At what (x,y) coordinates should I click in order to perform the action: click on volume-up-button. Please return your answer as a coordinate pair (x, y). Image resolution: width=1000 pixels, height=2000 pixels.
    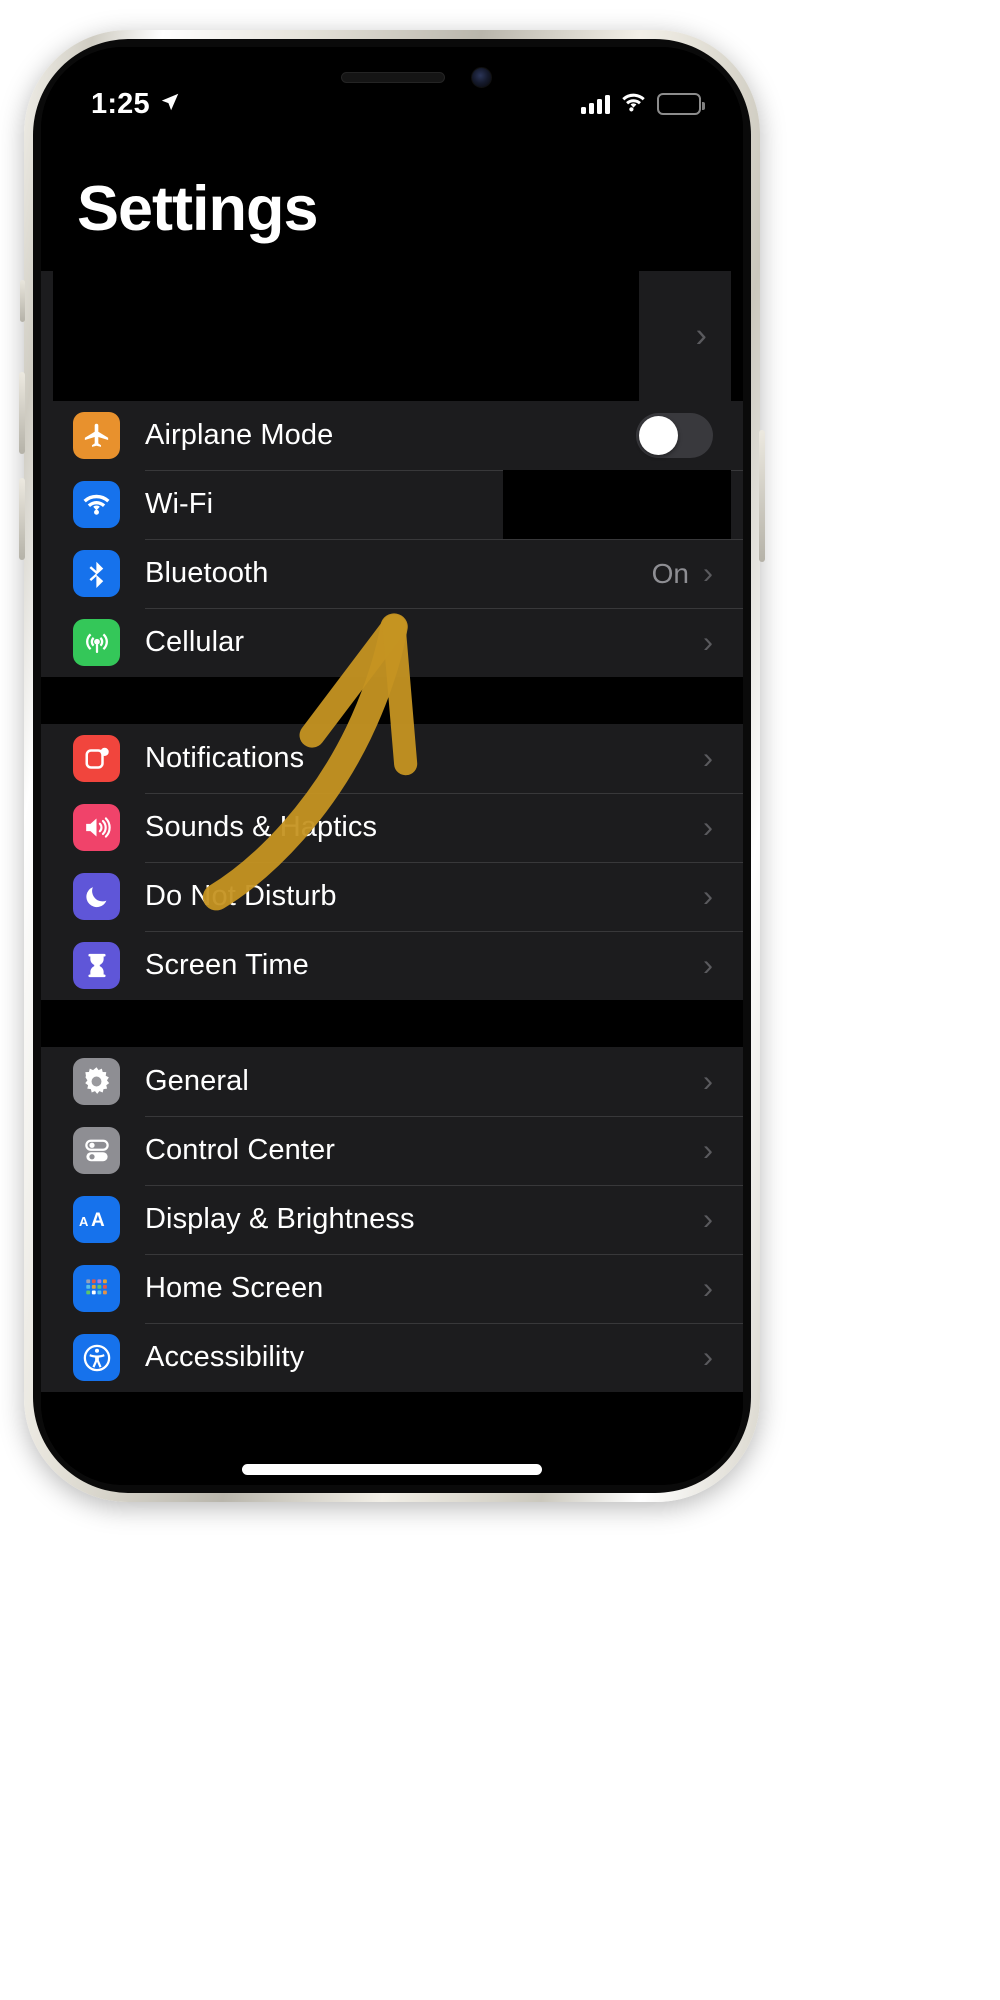
    Looking at the image, I should click on (22, 413).